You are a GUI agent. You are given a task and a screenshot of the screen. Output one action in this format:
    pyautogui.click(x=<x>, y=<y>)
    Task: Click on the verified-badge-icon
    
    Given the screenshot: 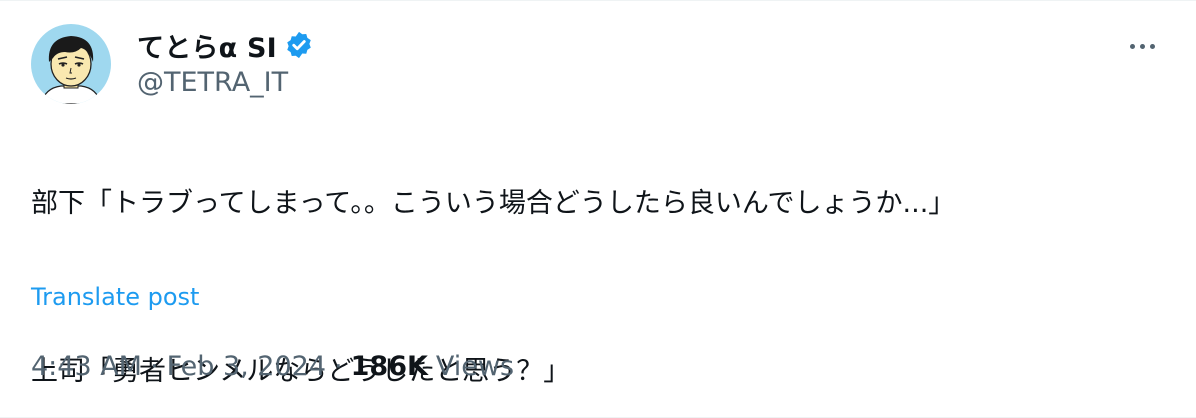 What is the action you would take?
    pyautogui.click(x=299, y=45)
    